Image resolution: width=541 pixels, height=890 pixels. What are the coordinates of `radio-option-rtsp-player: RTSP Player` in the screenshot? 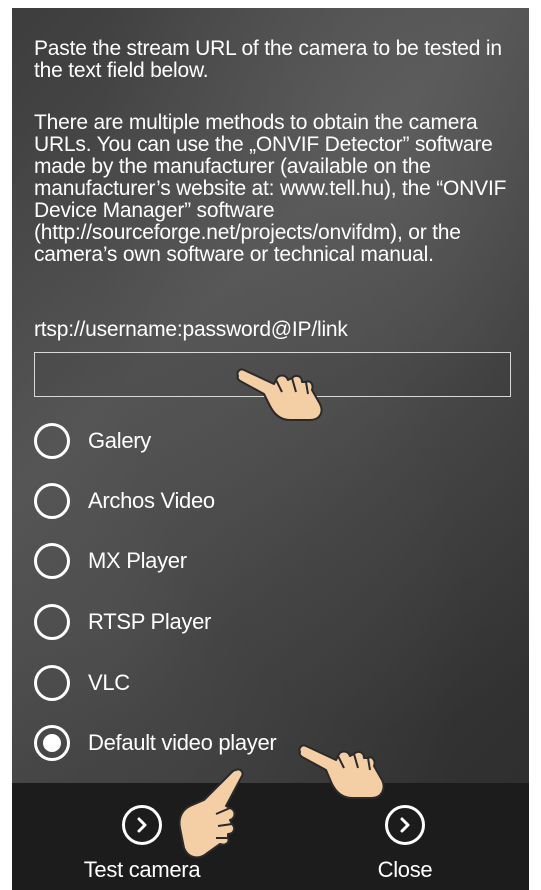 It's located at (122, 622).